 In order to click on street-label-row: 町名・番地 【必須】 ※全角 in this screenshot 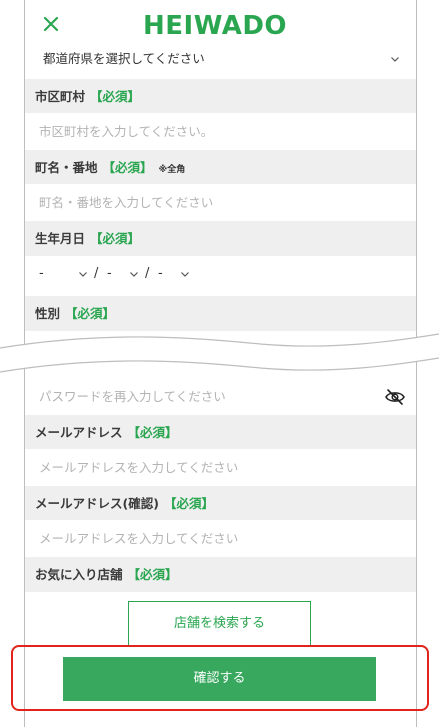, I will do `click(220, 167)`.